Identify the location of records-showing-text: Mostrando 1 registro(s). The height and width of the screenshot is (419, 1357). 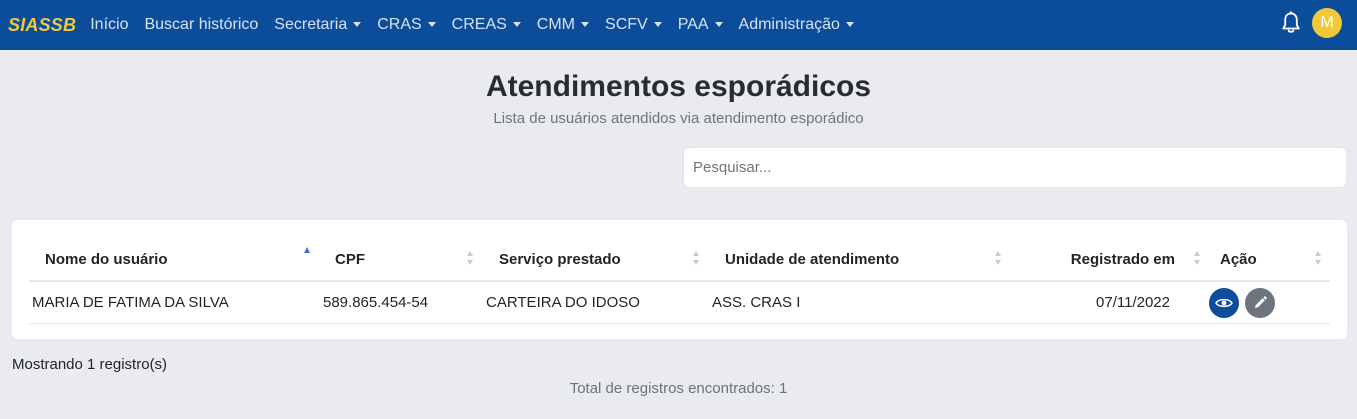
(90, 364).